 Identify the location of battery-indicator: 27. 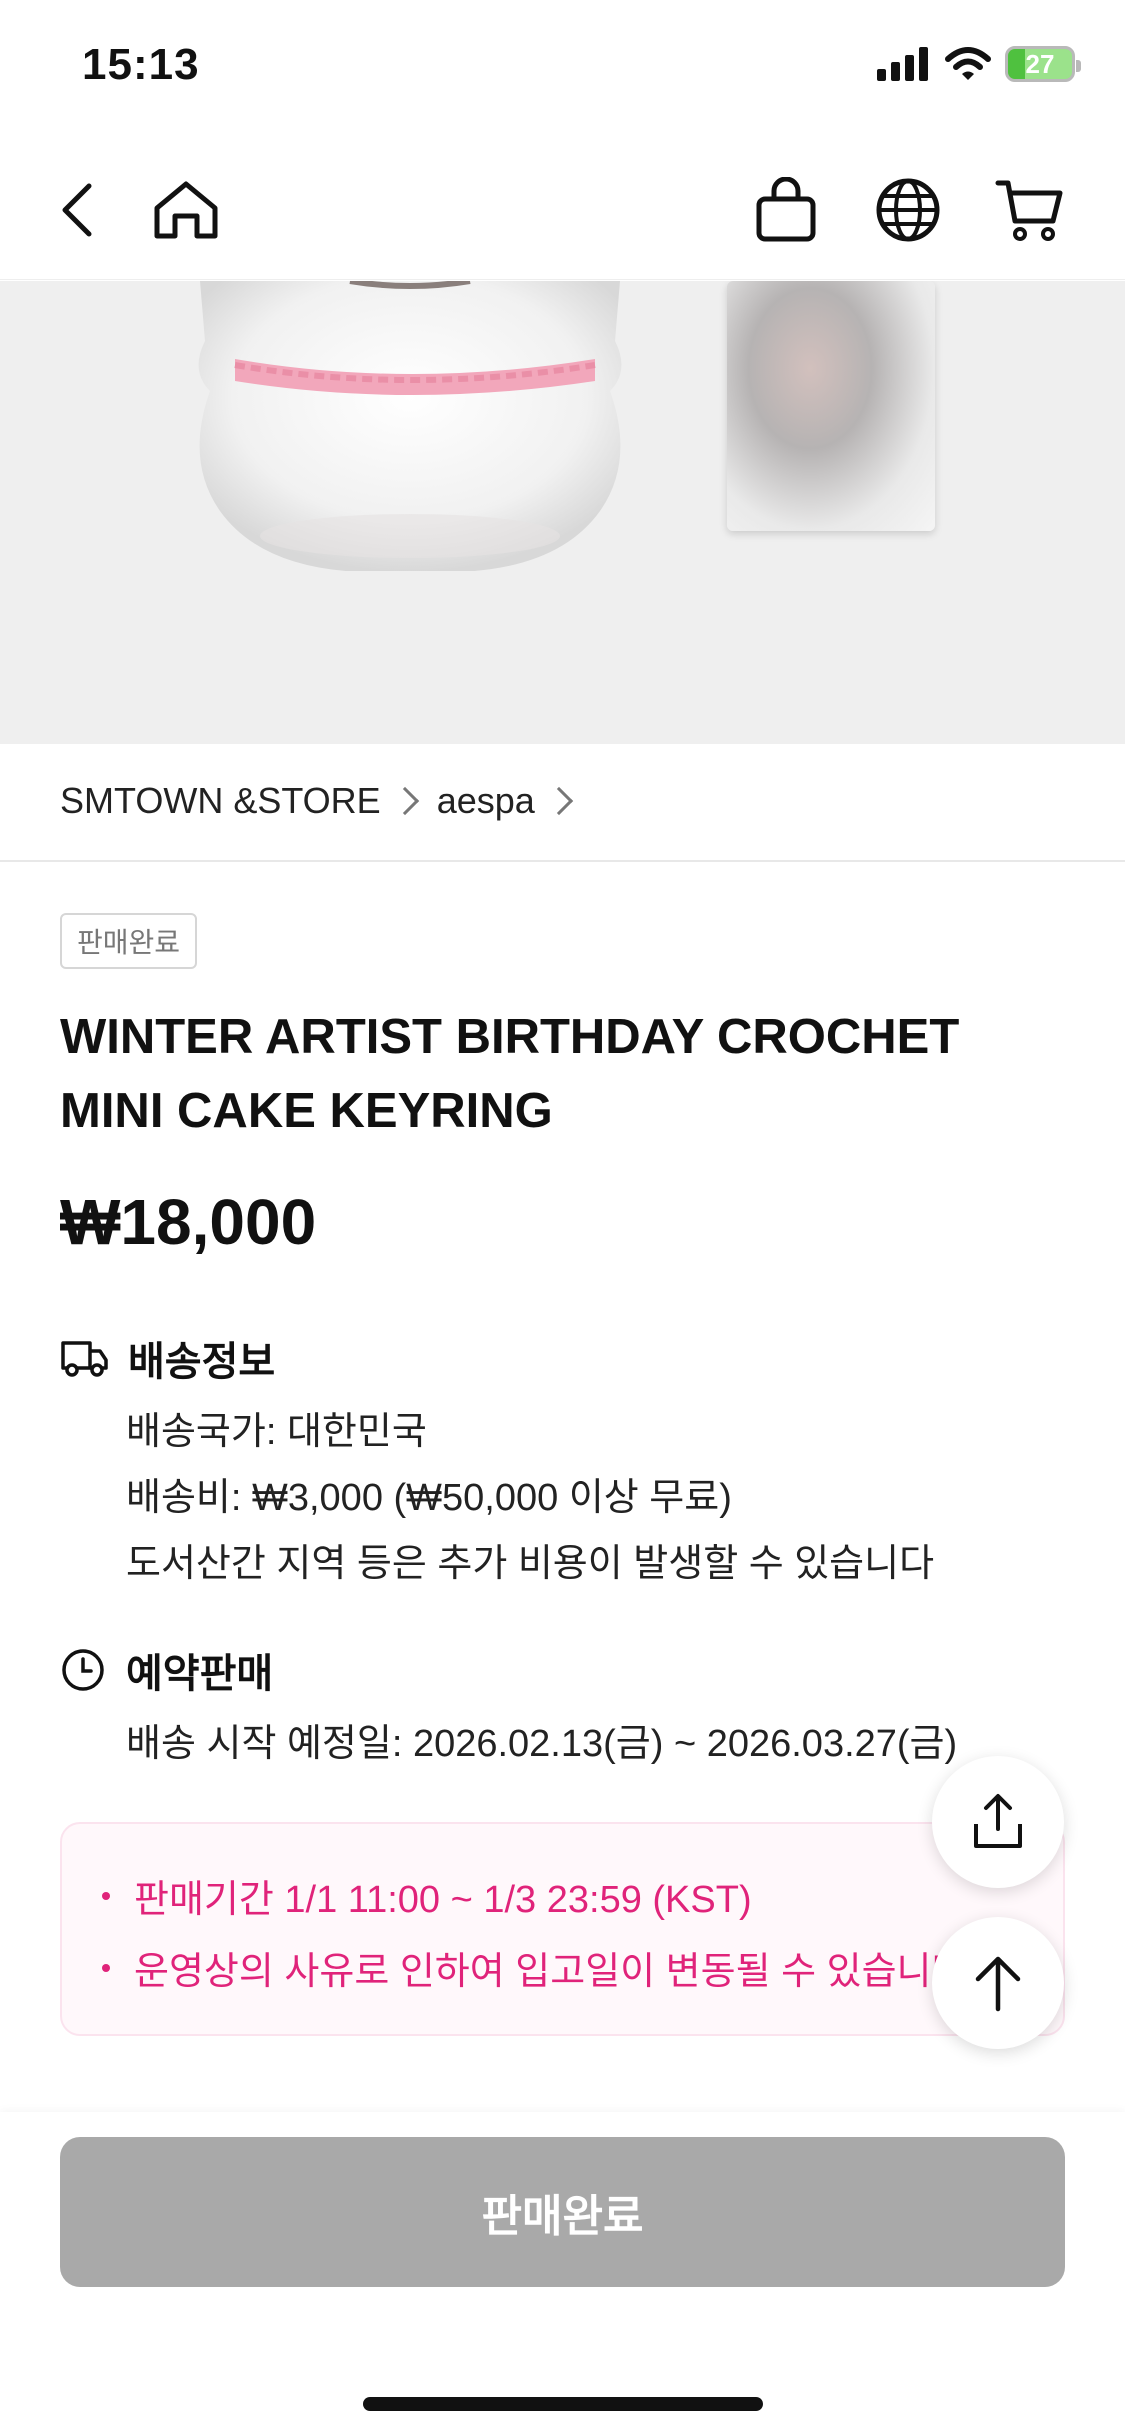
(1043, 64).